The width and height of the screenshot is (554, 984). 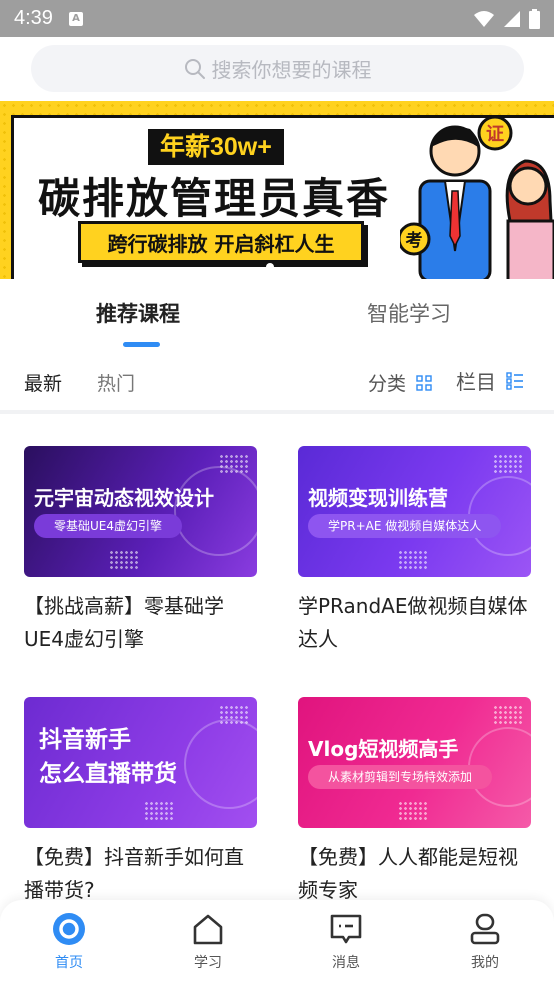 I want to click on course-thumbnail: 元宇宙动态视效设计 零基础UE4虚幻引擎, so click(x=140, y=511).